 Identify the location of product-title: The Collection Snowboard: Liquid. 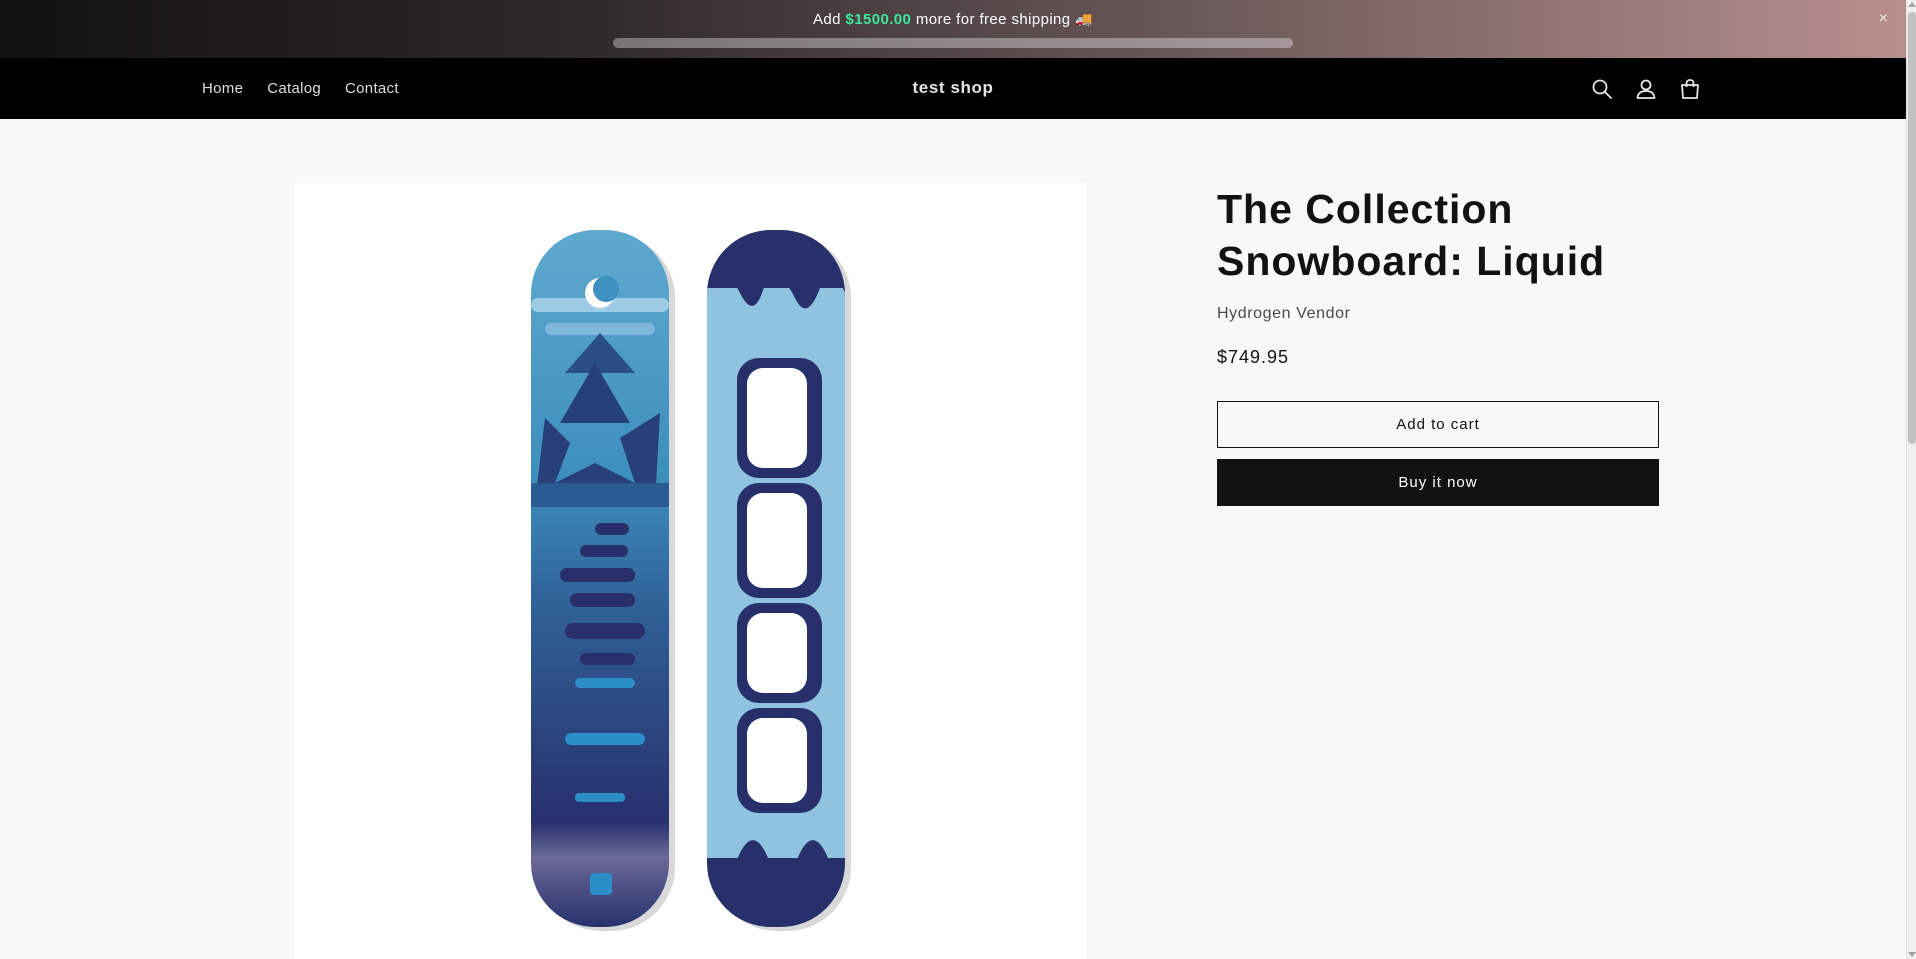
(1411, 235).